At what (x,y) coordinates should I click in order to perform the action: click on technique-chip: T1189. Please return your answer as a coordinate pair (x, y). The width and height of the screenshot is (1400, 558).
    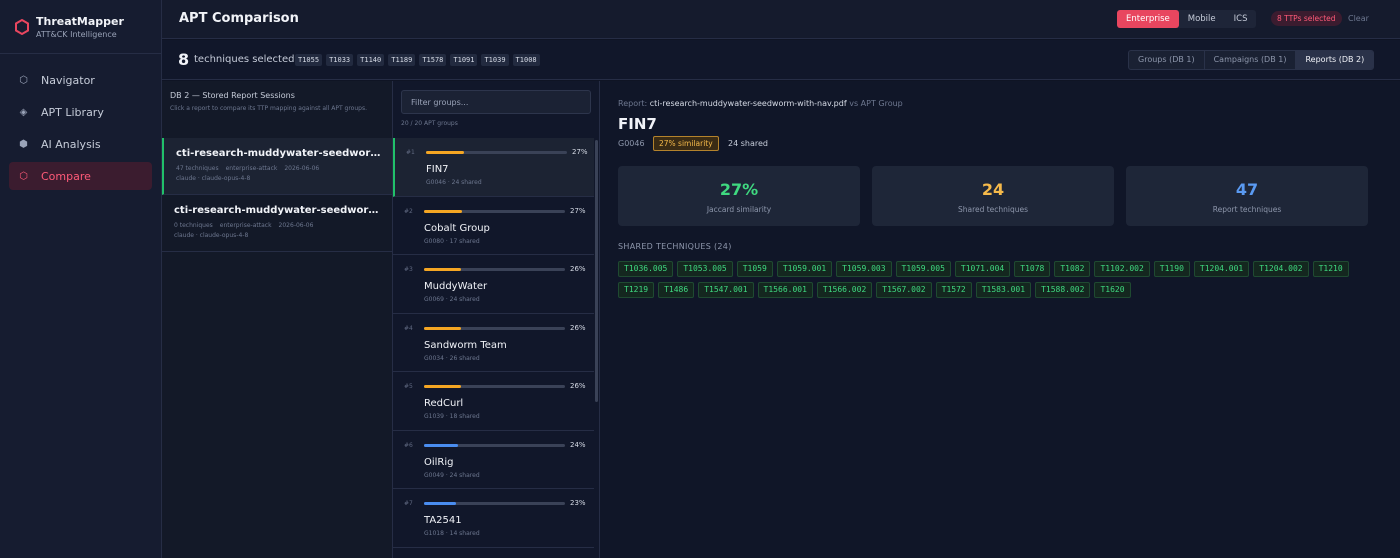
    Looking at the image, I should click on (402, 60).